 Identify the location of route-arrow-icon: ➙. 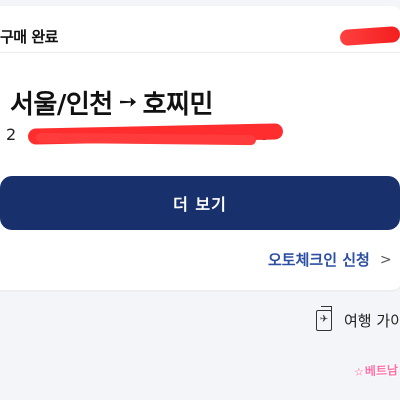
(127, 102).